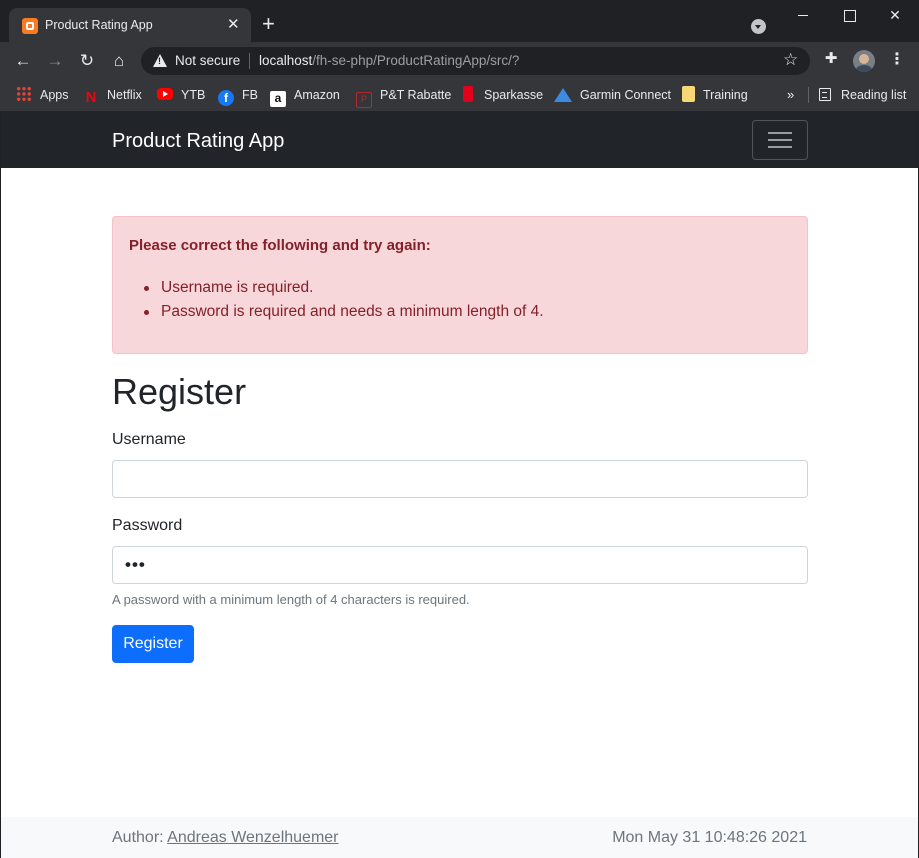 This screenshot has width=919, height=858. I want to click on bookmark-label: P&T Rabatte, so click(416, 95).